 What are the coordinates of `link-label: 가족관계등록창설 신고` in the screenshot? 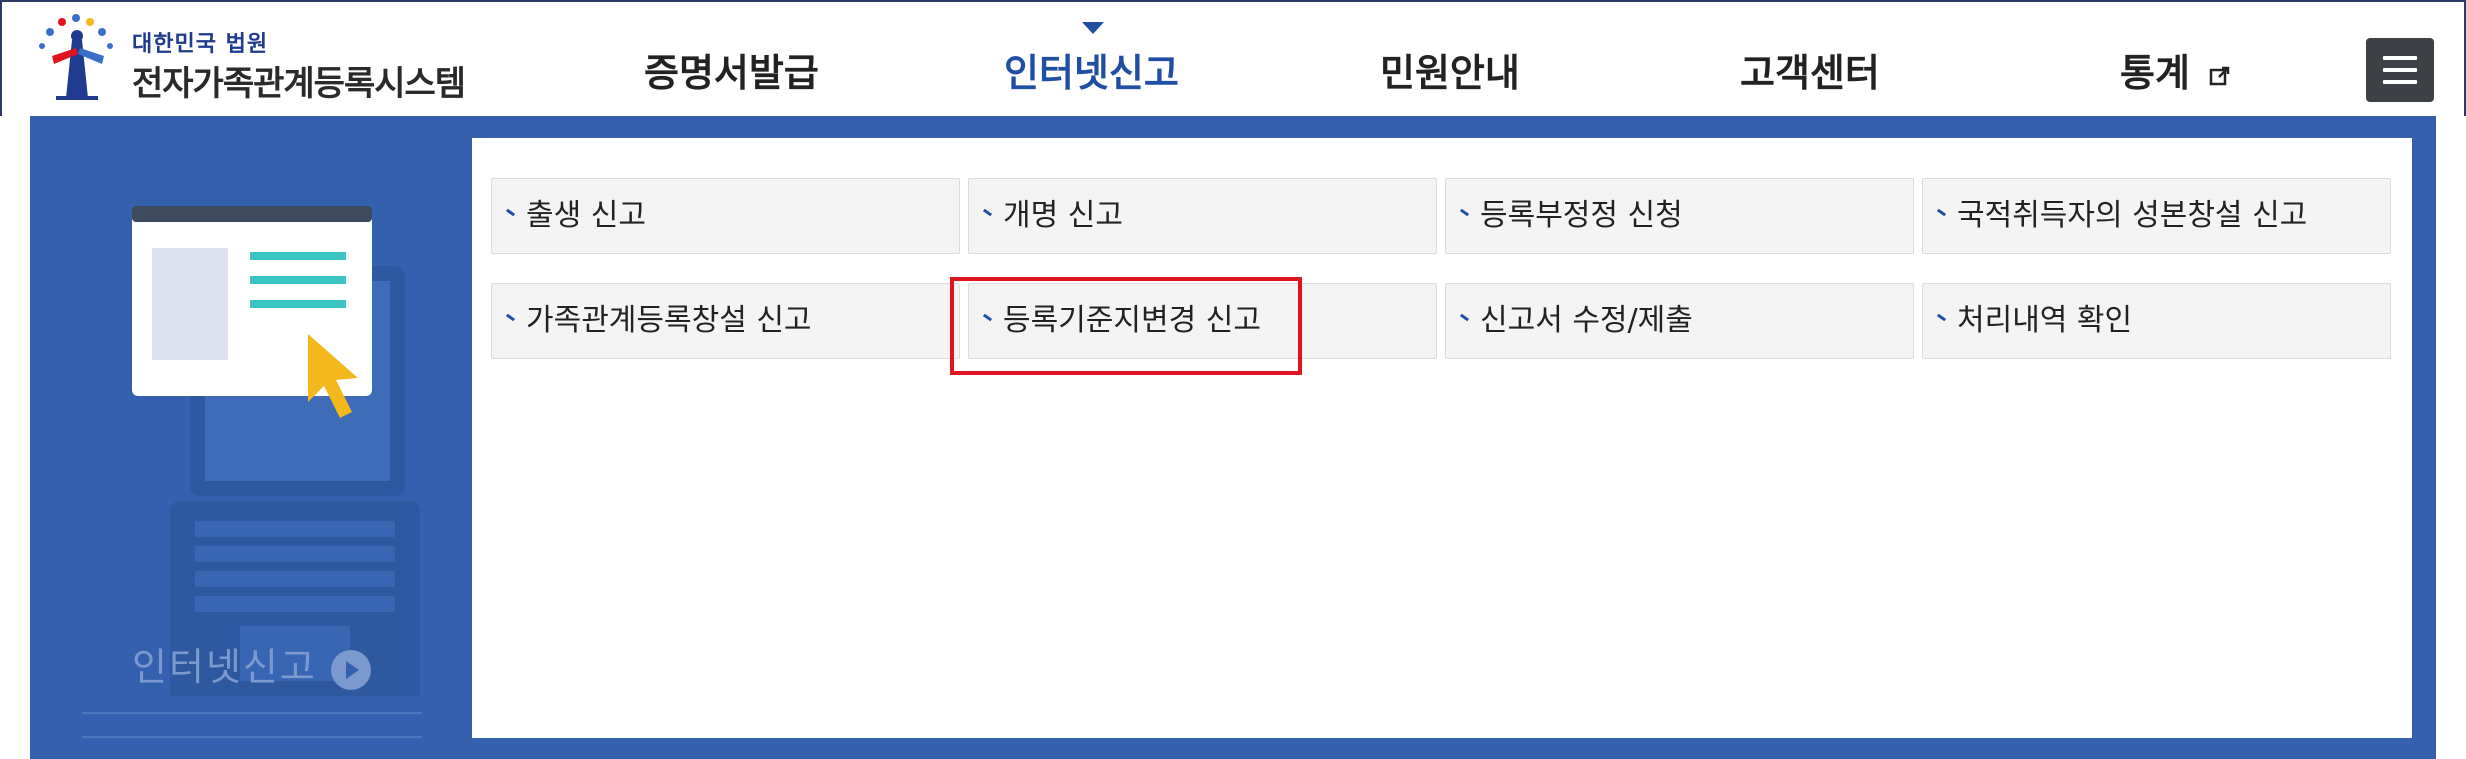 It's located at (669, 320).